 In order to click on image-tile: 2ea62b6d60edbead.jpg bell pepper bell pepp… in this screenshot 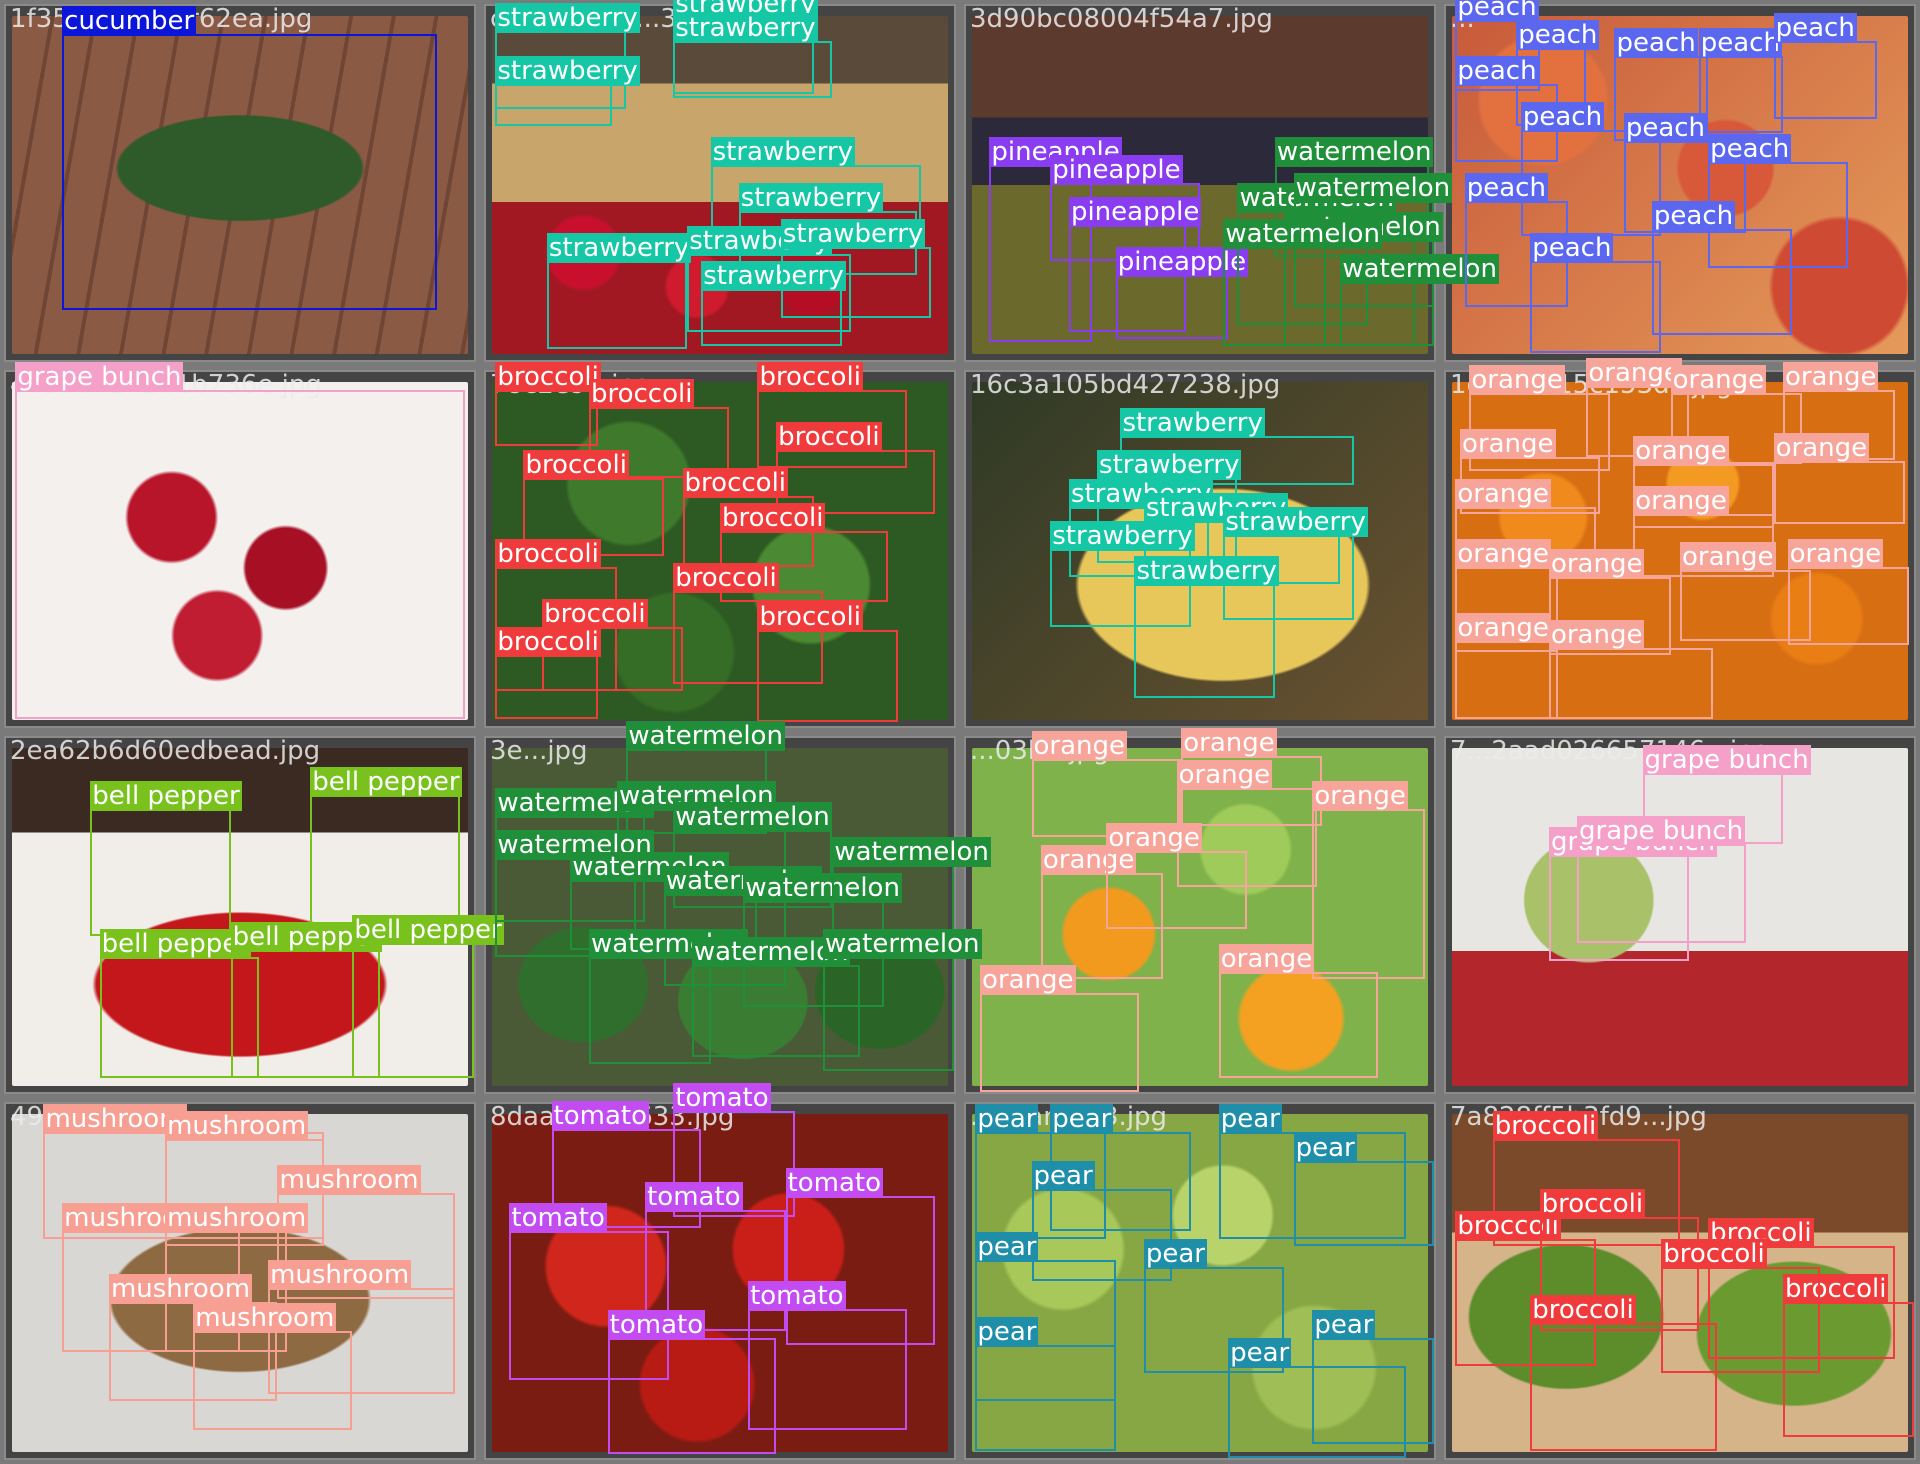, I will do `click(254, 915)`.